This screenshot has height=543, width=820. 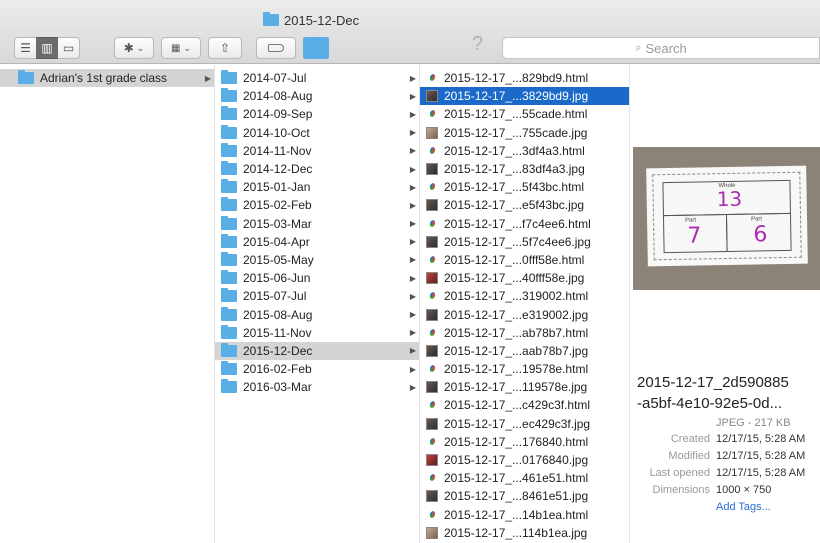 What do you see at coordinates (277, 150) in the screenshot?
I see `folder-label: 2014-11-Nov` at bounding box center [277, 150].